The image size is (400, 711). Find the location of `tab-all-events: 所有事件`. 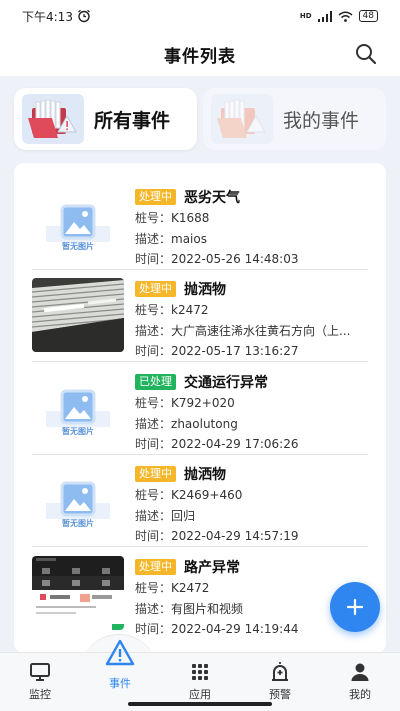

tab-all-events: 所有事件 is located at coordinates (105, 119).